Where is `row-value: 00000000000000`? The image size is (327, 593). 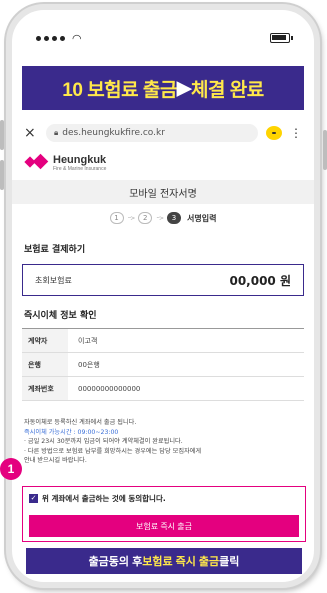 row-value: 00000000000000 is located at coordinates (109, 388).